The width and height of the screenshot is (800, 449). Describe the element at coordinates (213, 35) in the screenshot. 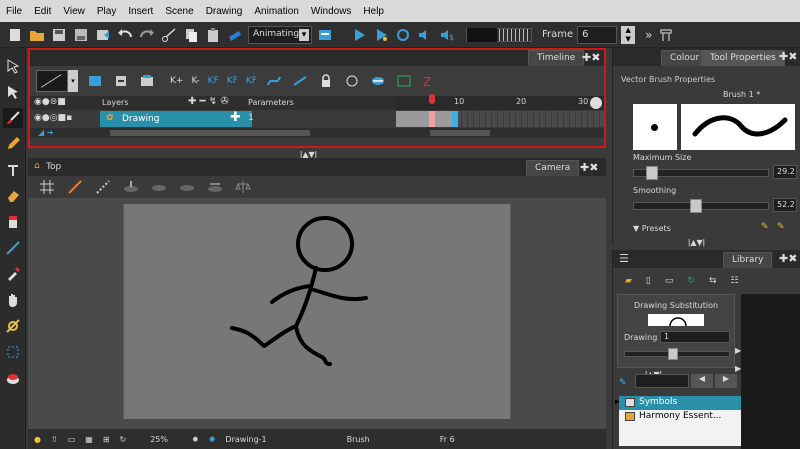

I see `paste-icon` at that location.